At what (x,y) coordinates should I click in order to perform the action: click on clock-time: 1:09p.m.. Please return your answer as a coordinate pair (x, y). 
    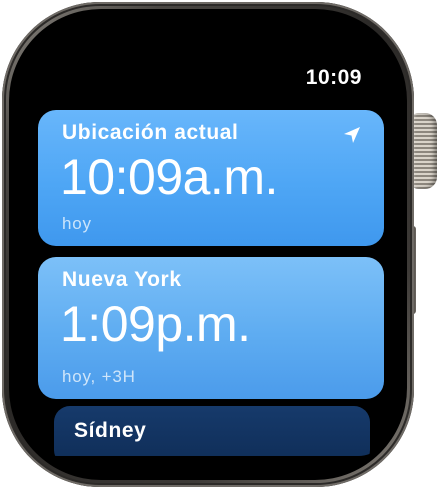
    Looking at the image, I should click on (155, 324).